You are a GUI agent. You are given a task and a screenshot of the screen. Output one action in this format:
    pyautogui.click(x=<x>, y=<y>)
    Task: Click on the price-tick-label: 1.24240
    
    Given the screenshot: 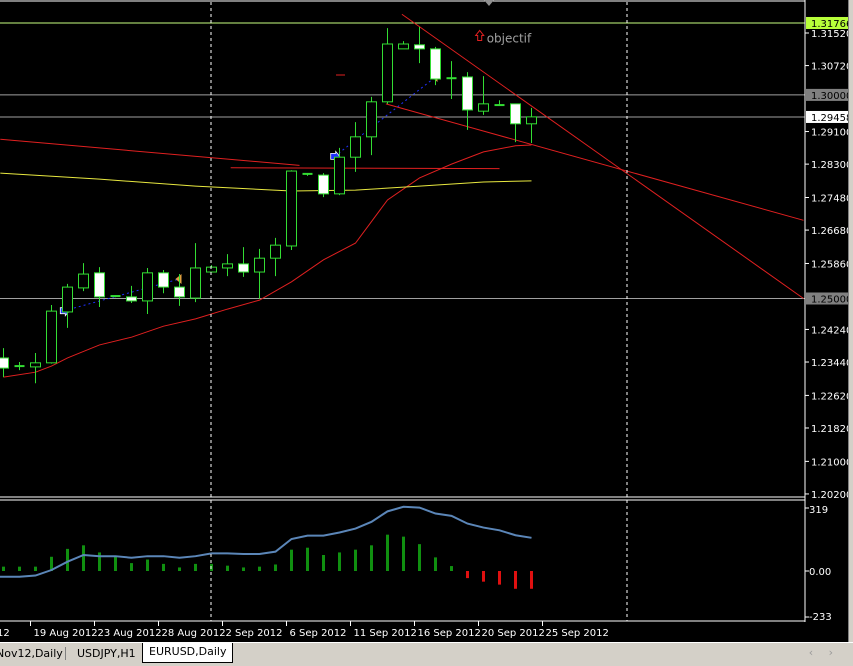 What is the action you would take?
    pyautogui.click(x=829, y=330)
    